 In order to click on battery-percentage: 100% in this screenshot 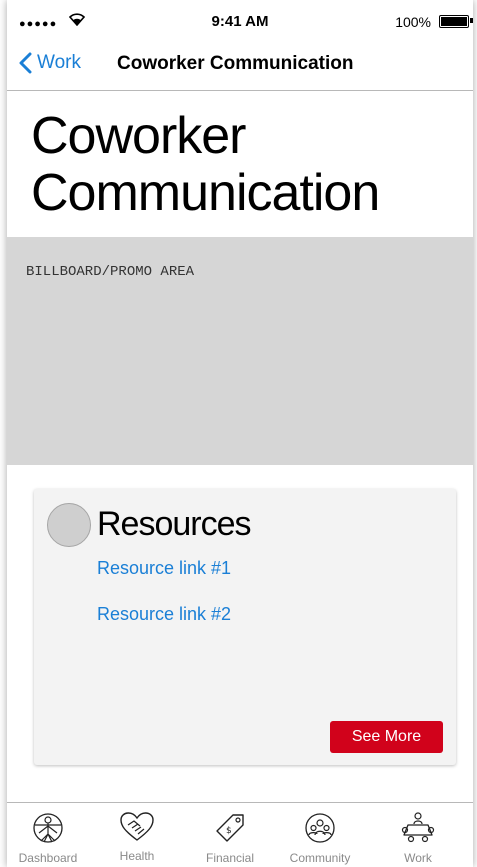, I will do `click(413, 22)`.